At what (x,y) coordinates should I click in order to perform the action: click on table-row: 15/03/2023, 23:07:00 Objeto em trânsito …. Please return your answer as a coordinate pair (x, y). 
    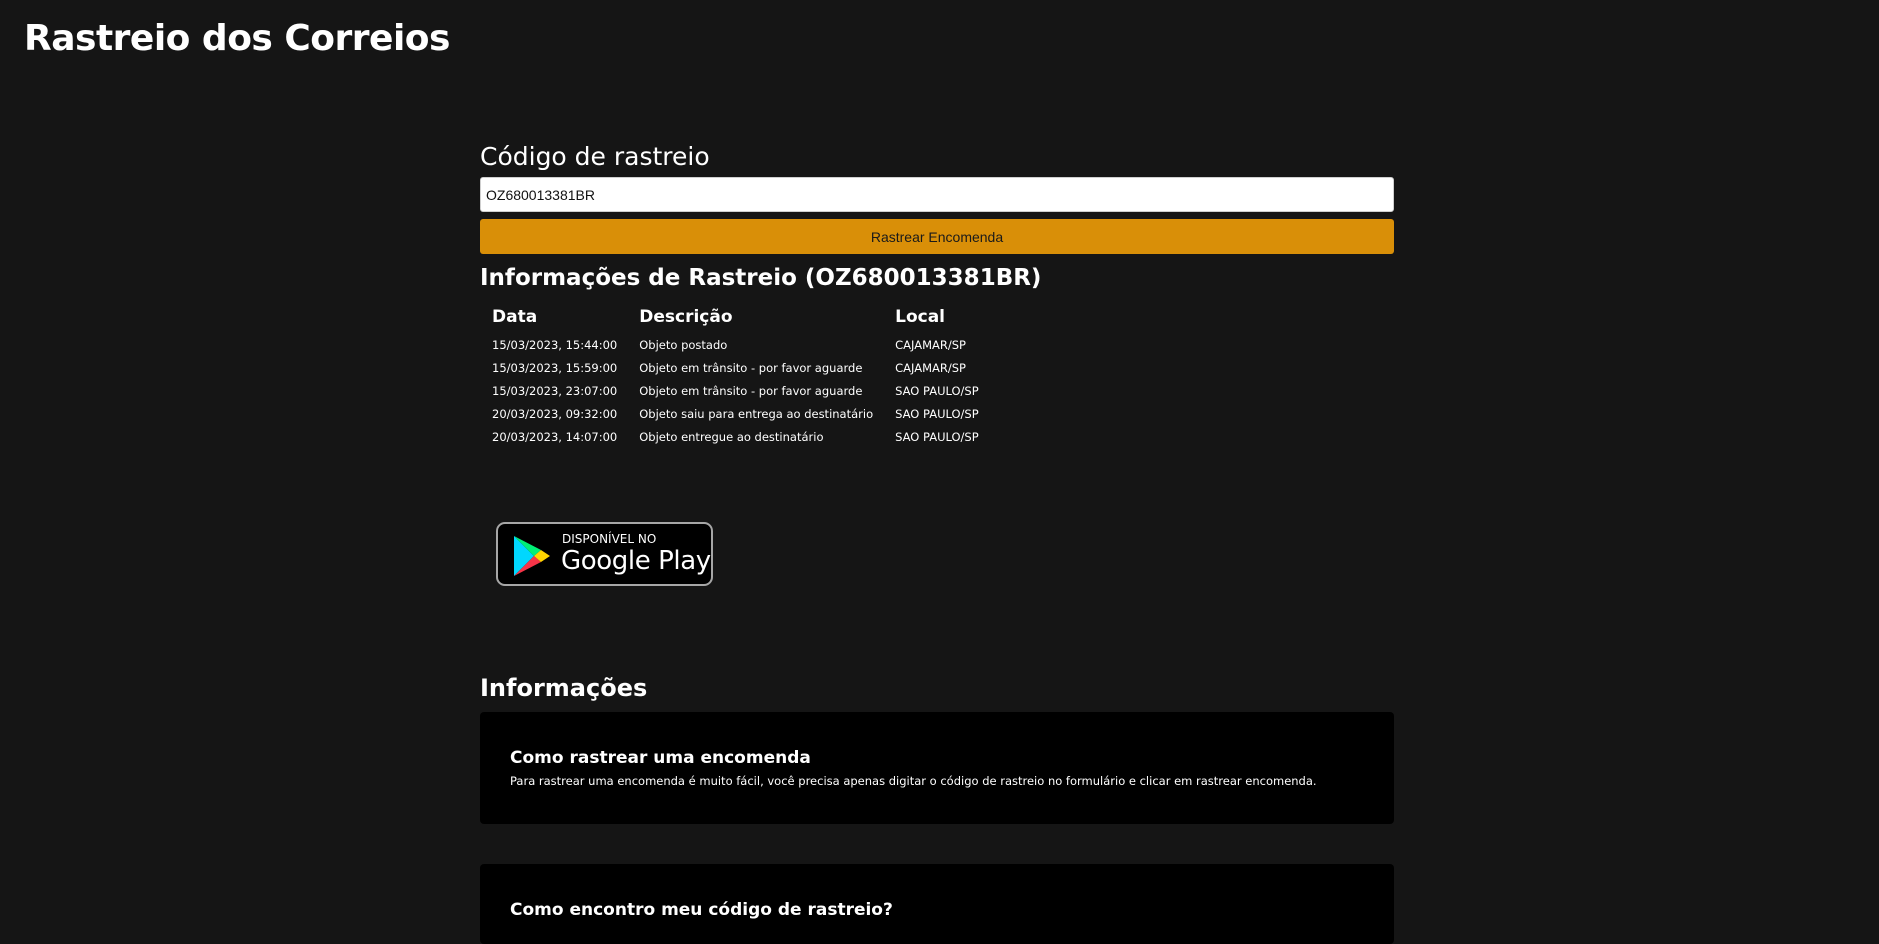
    Looking at the image, I should click on (744, 392).